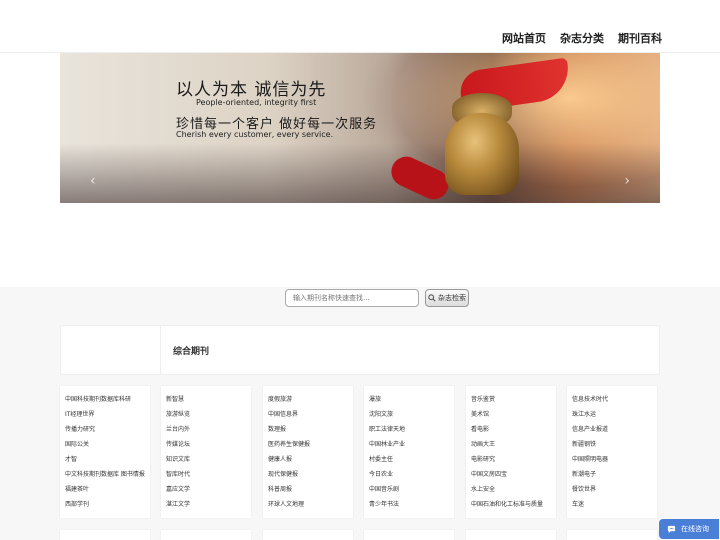  What do you see at coordinates (98, 398) in the screenshot?
I see `journal-link: 中国科技期刊数据库科研` at bounding box center [98, 398].